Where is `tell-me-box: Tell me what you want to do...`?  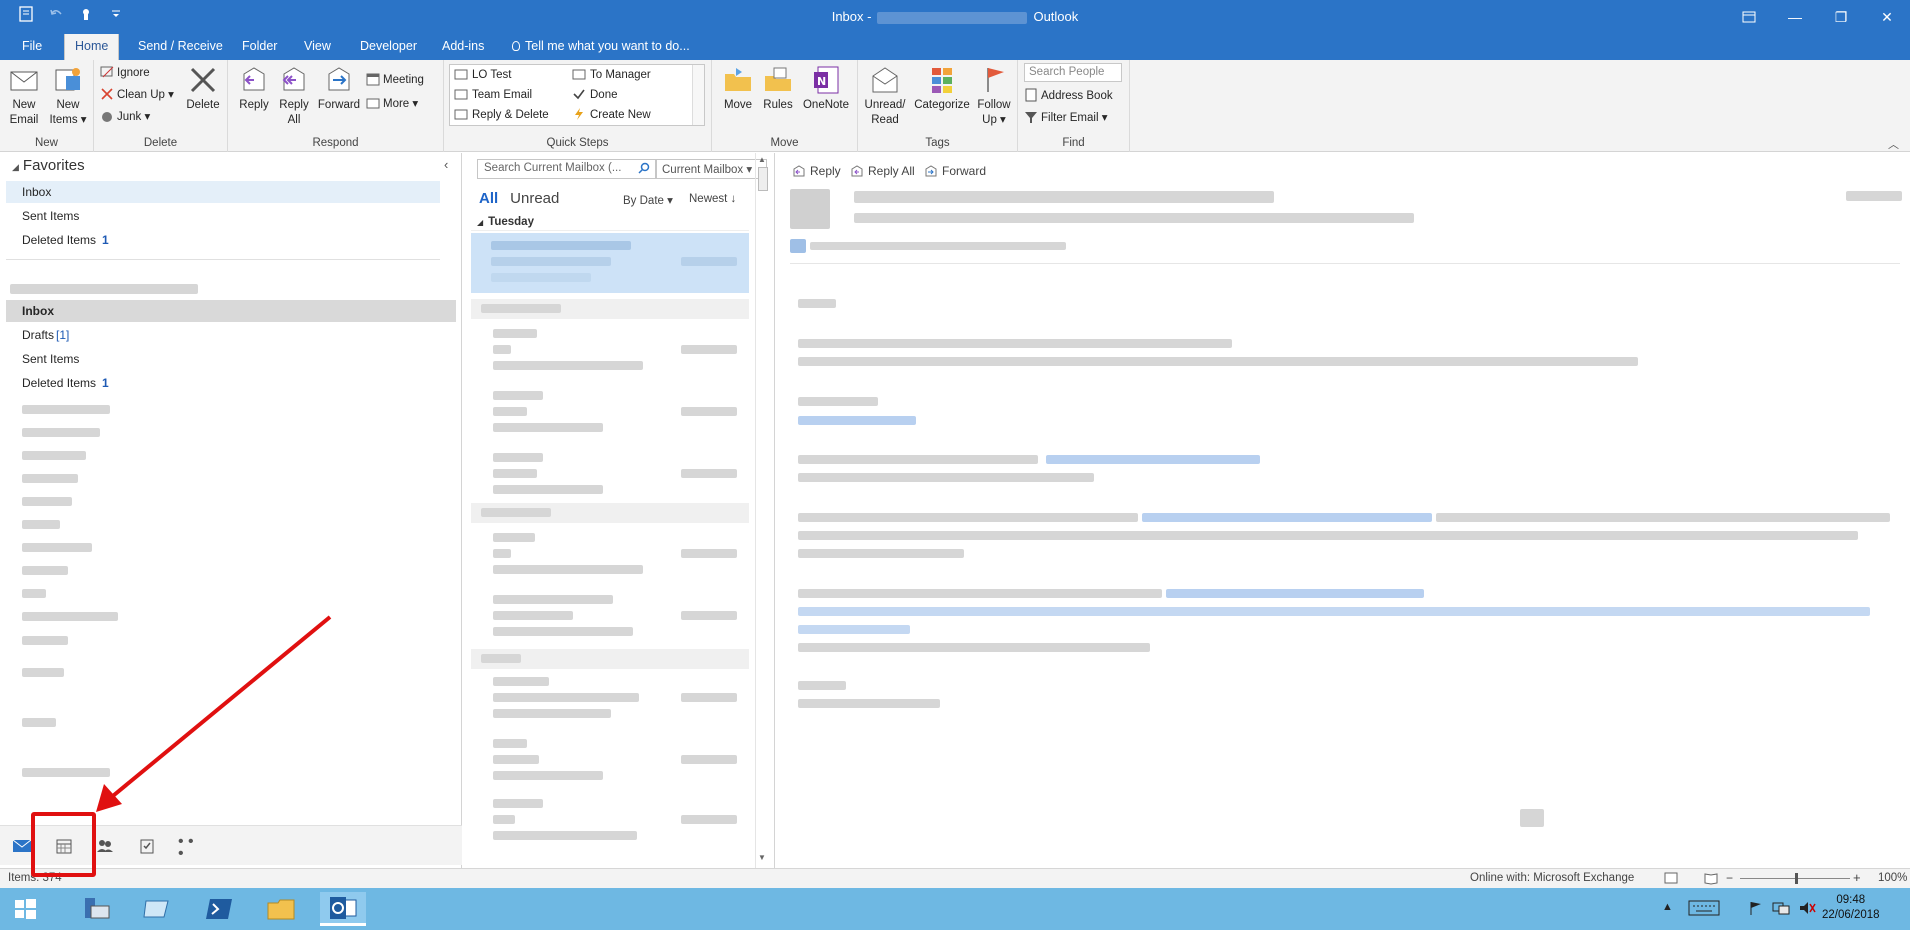
tell-me-box: Tell me what you want to do... is located at coordinates (601, 47).